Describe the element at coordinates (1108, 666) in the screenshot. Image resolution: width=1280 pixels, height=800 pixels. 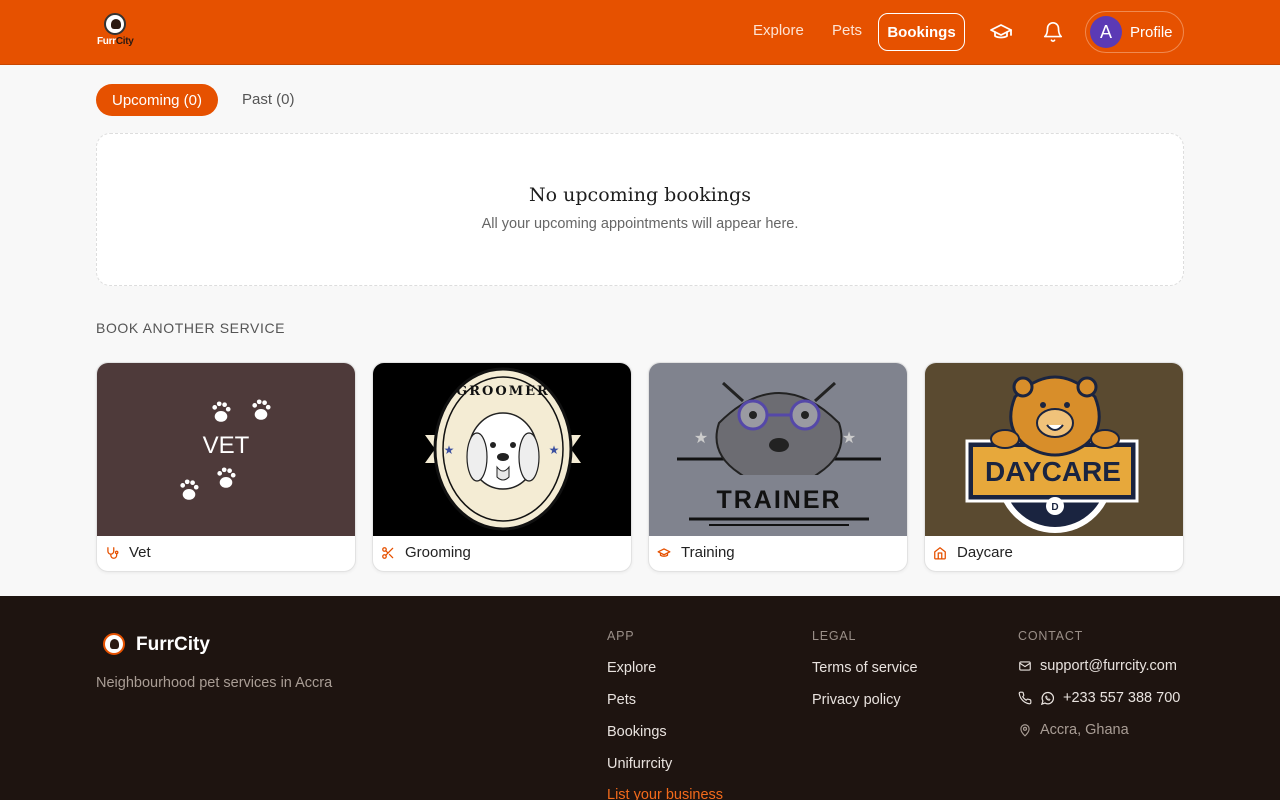
I see `footer-email-text: support@furrcity.com` at that location.